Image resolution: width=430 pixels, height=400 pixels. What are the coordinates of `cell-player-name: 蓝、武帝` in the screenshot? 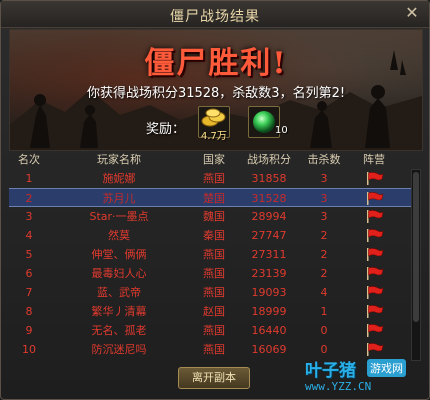 It's located at (119, 292).